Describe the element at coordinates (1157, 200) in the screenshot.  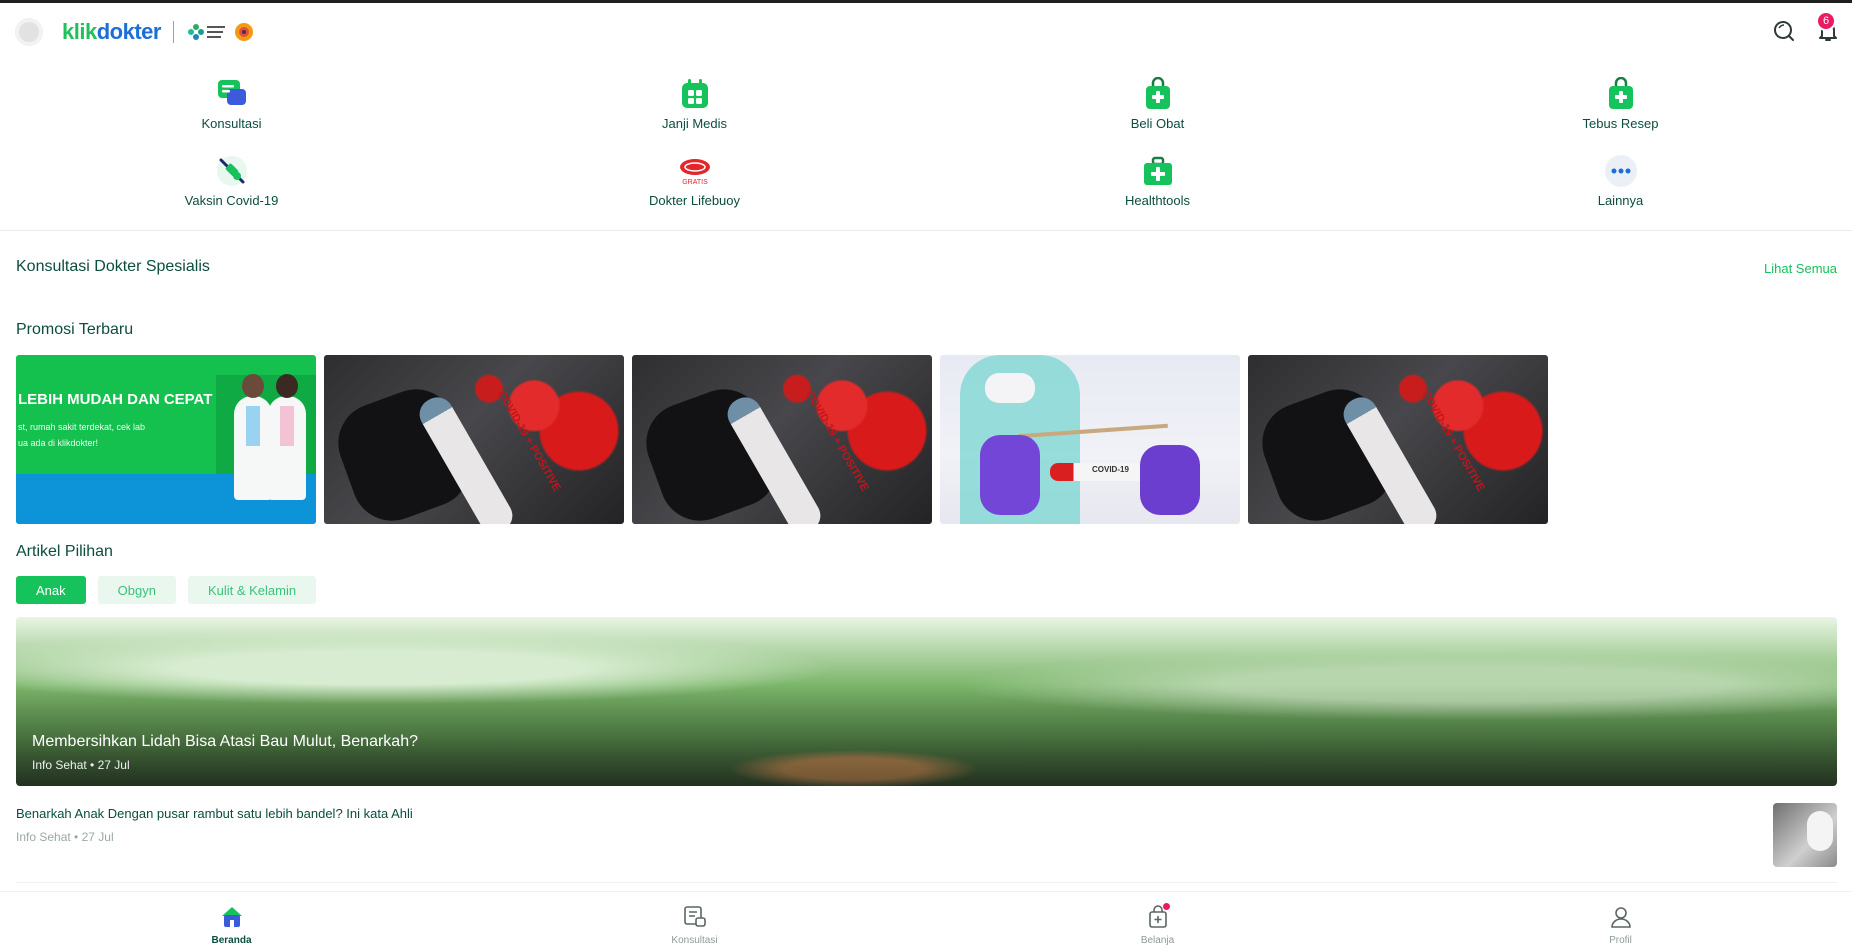
I see `menu-label: Healthtools` at that location.